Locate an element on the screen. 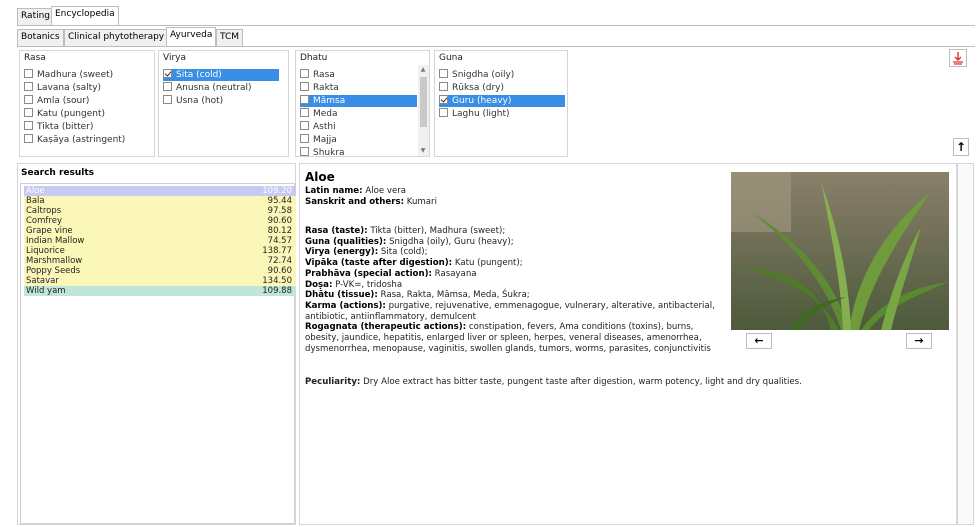 The height and width of the screenshot is (527, 977). tab-encyclopedia: Encyclopedia is located at coordinates (85, 15).